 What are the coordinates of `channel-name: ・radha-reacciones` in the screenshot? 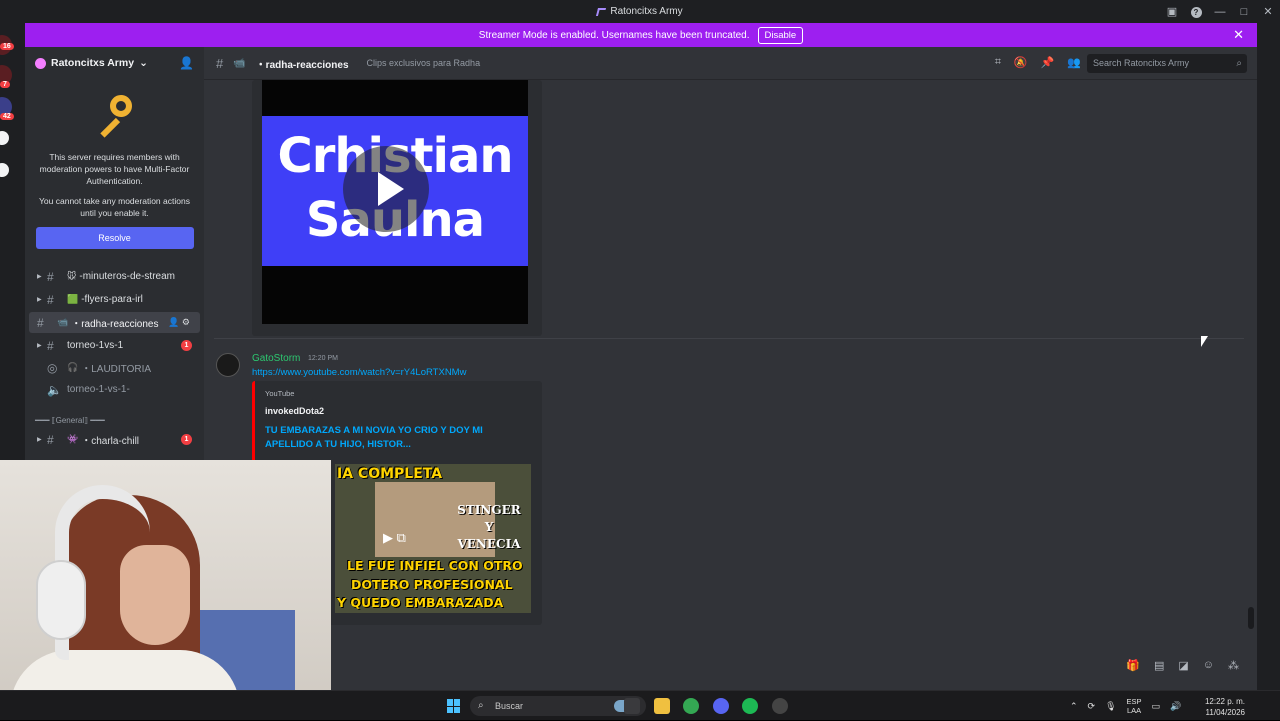 It's located at (115, 324).